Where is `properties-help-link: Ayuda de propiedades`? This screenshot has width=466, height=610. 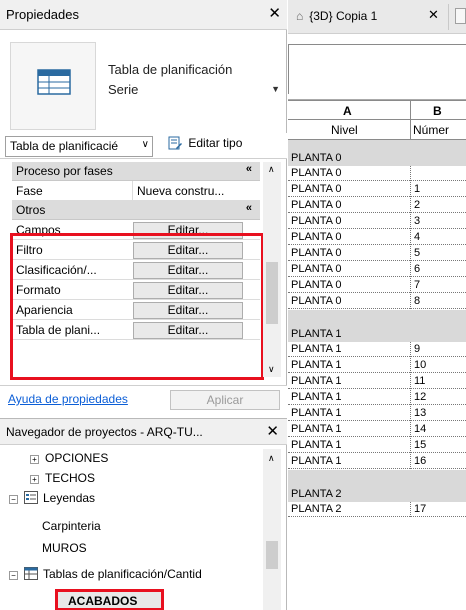
properties-help-link: Ayuda de propiedades is located at coordinates (68, 399).